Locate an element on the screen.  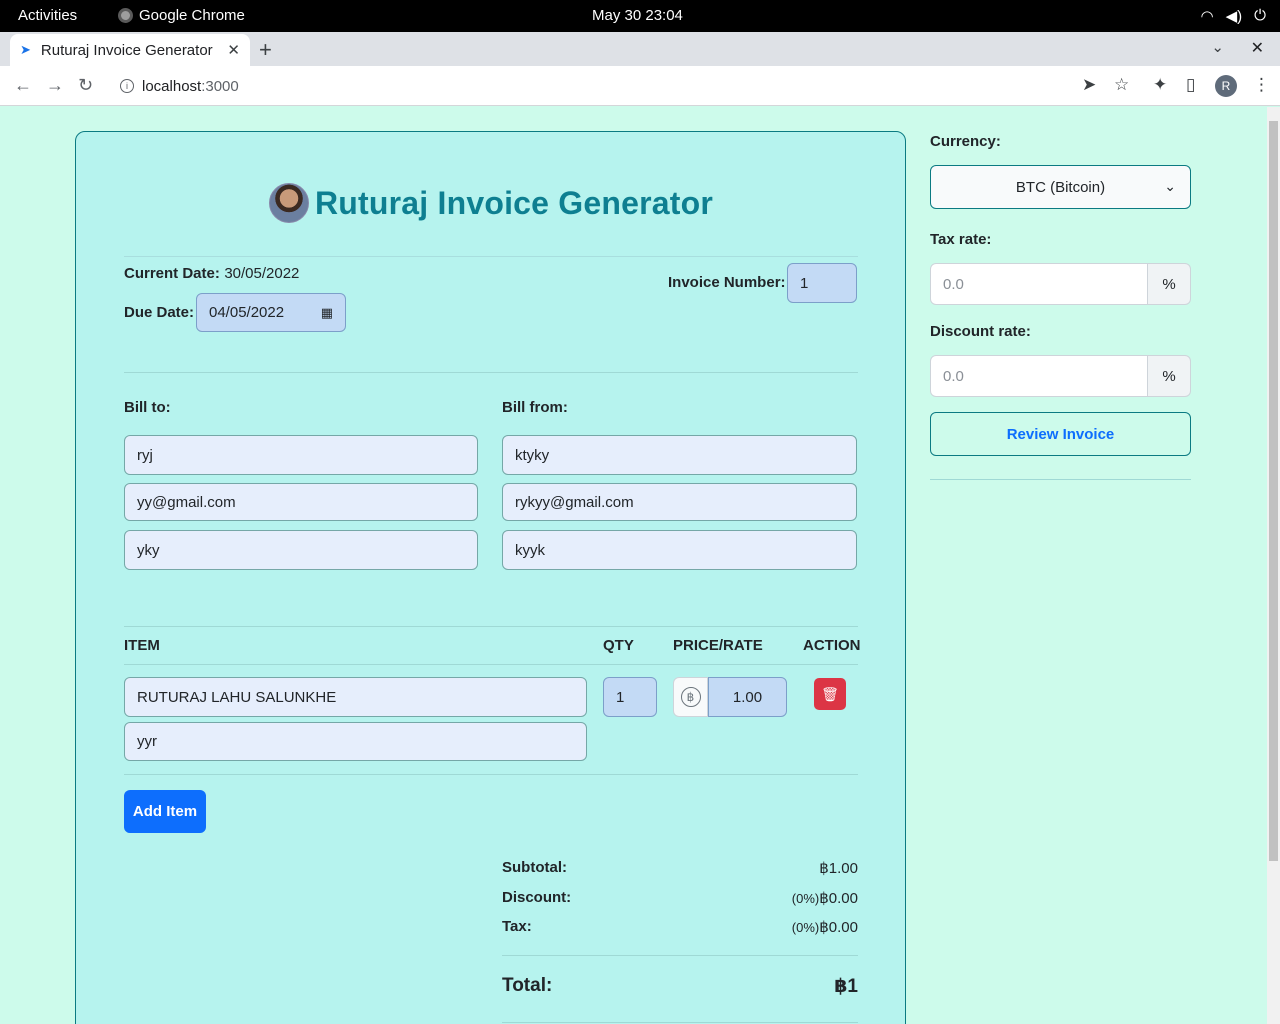
currency-label: Currency: is located at coordinates (965, 141).